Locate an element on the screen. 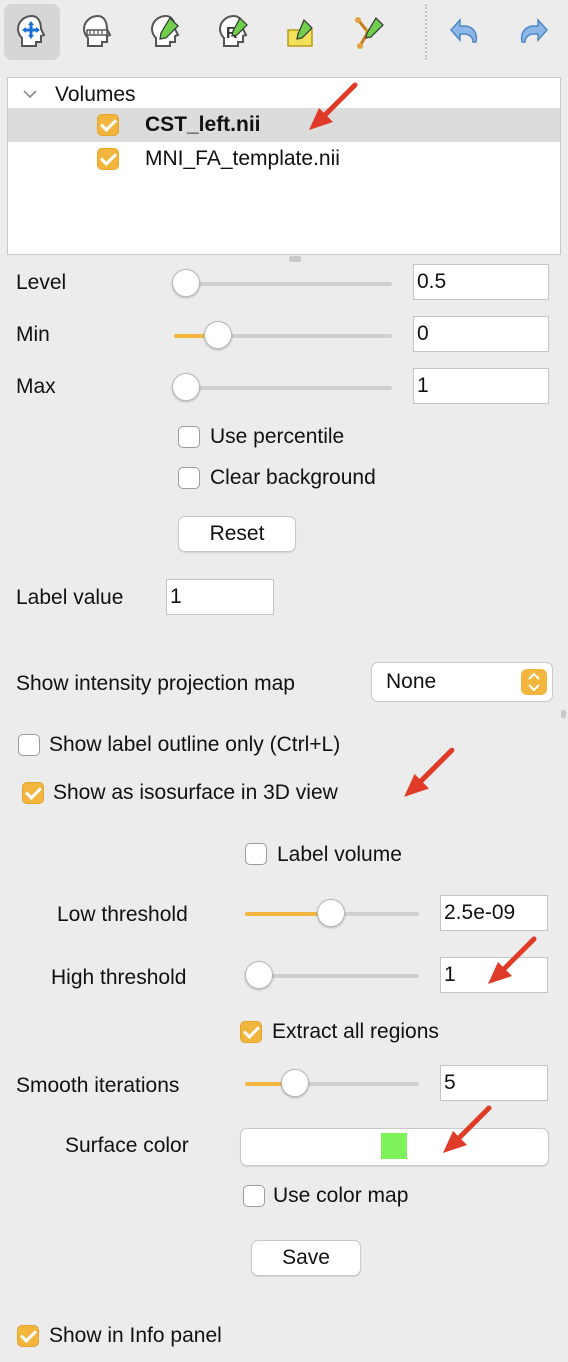 Image resolution: width=568 pixels, height=1362 pixels. level-field: 0.5 is located at coordinates (481, 282).